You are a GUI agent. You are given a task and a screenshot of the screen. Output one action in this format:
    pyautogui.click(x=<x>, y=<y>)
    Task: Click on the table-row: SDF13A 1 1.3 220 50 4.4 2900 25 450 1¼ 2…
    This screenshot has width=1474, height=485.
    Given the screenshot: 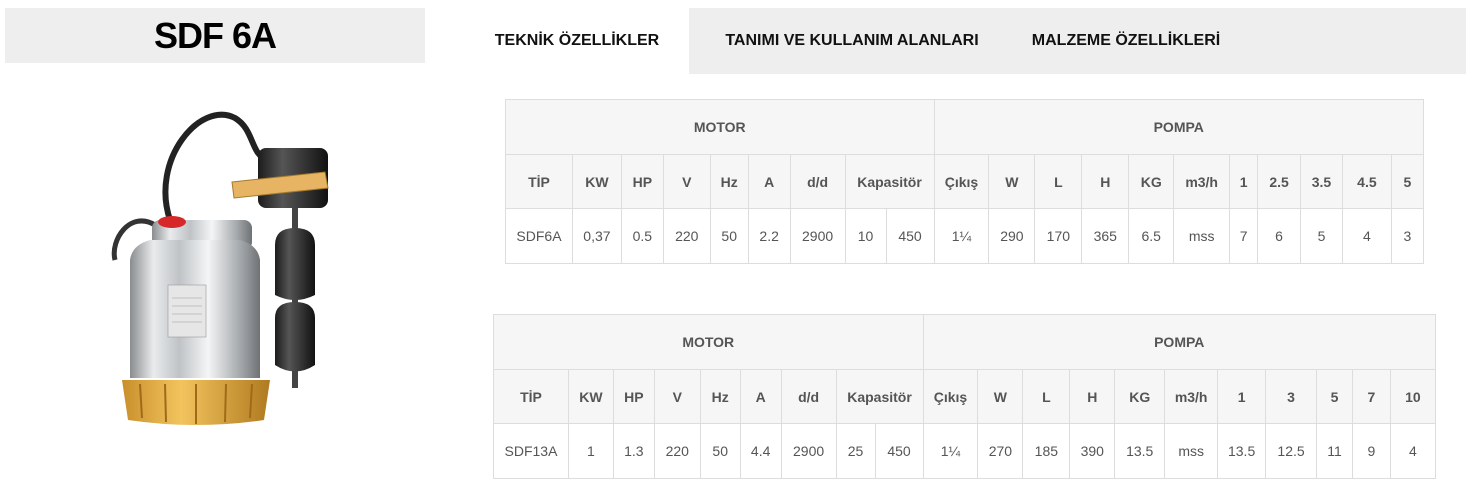 What is the action you would take?
    pyautogui.click(x=965, y=451)
    